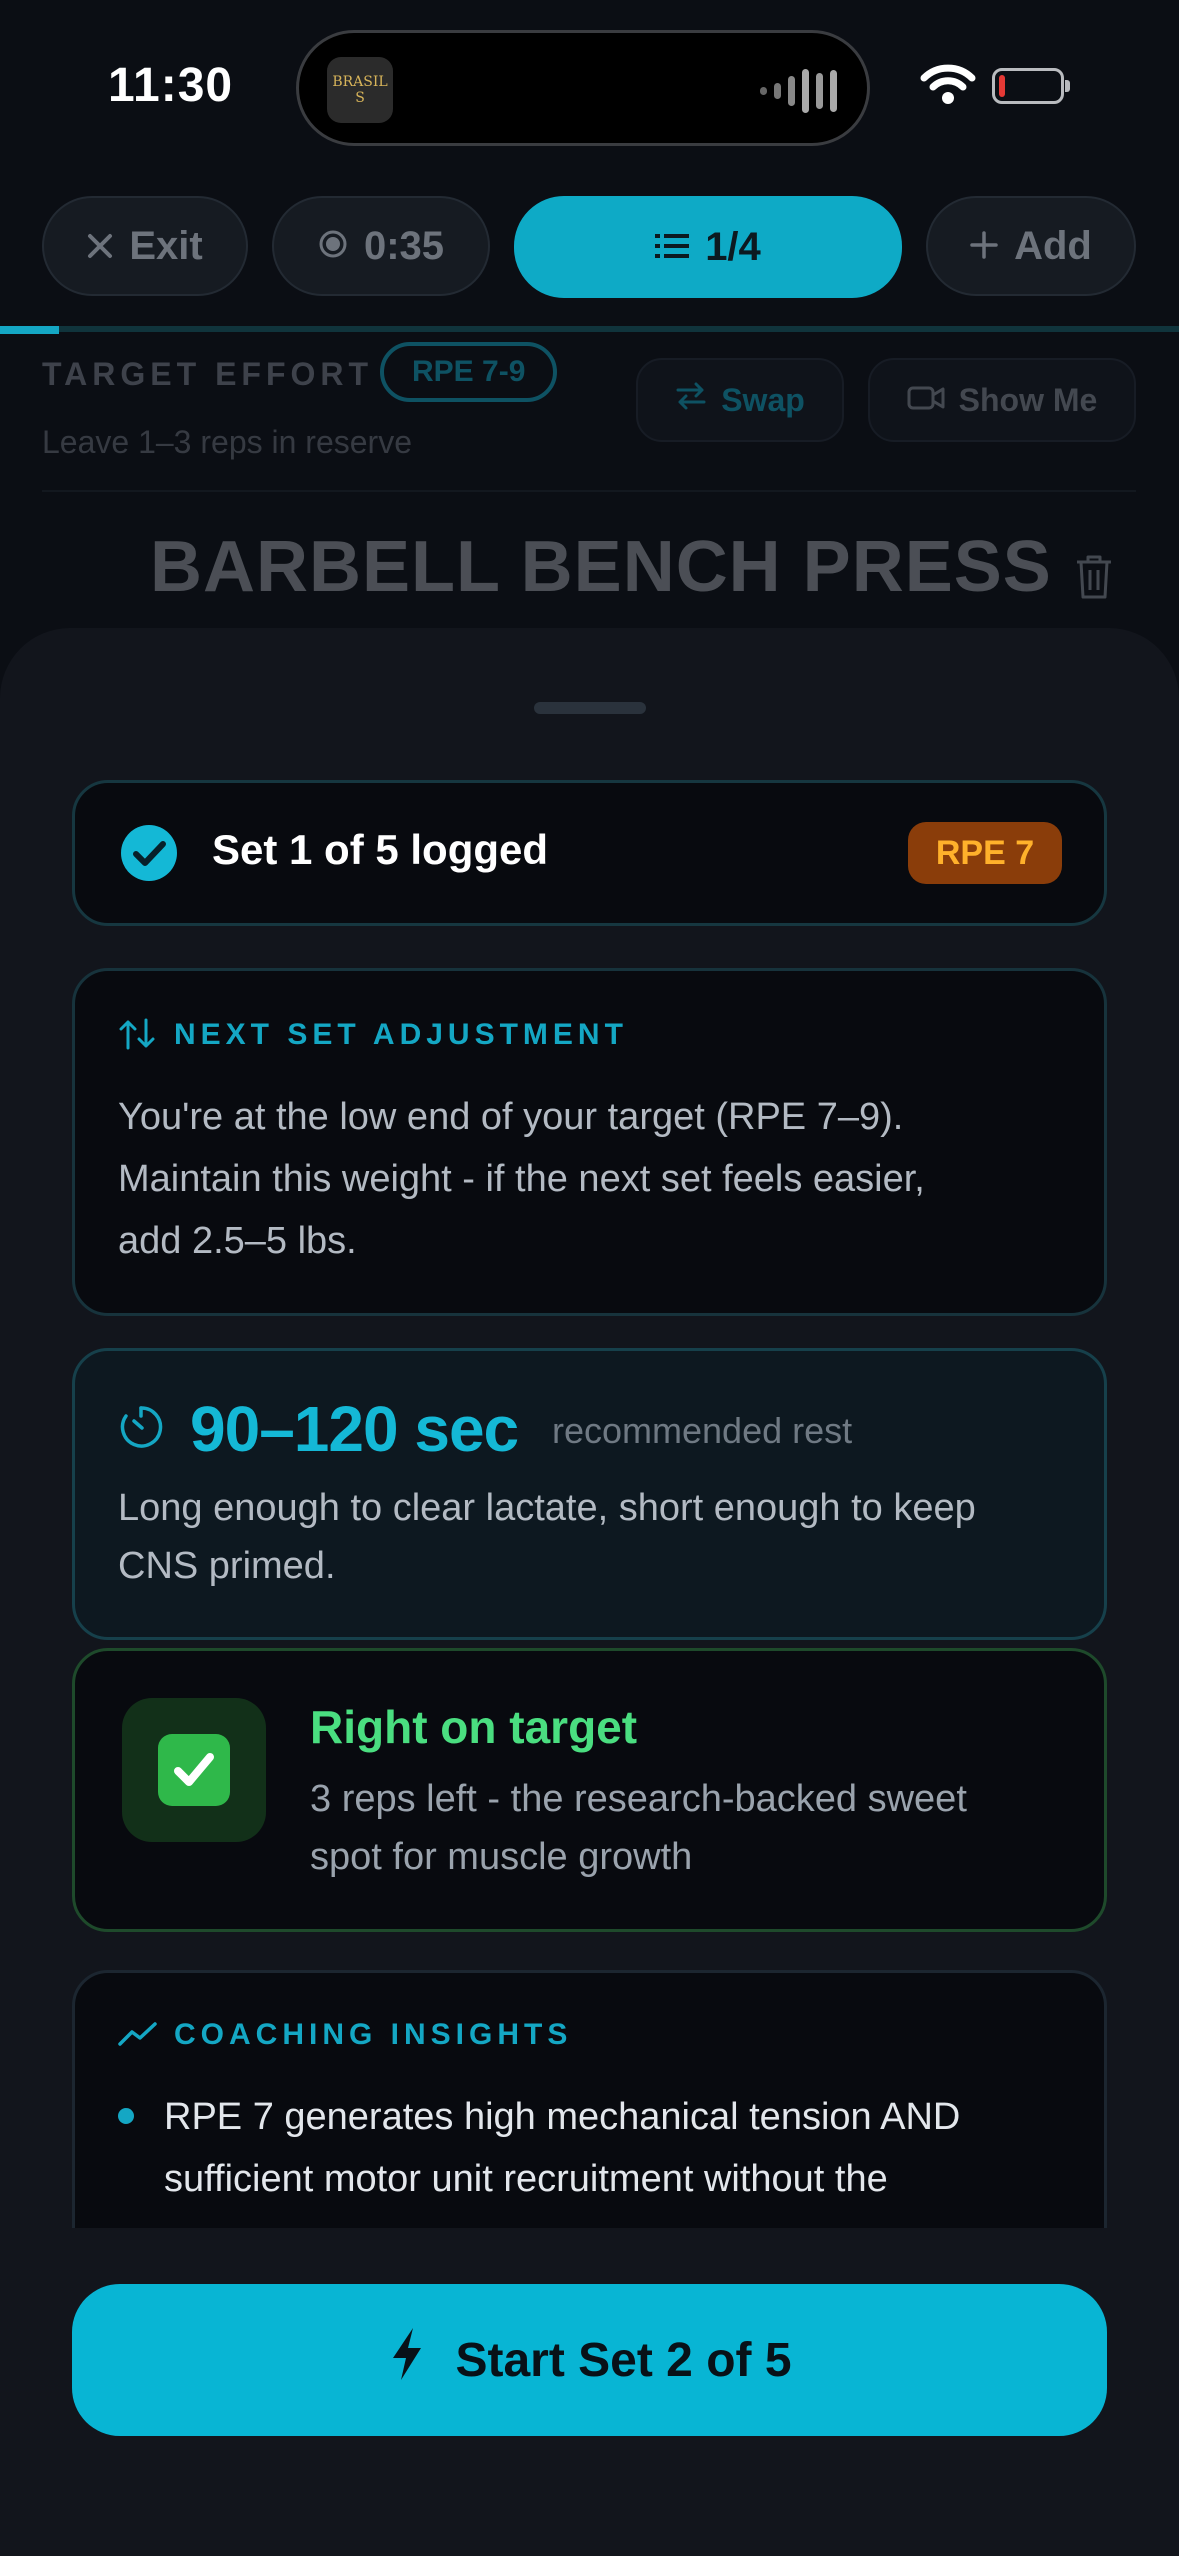 The width and height of the screenshot is (1179, 2556). Describe the element at coordinates (333, 246) in the screenshot. I see `record-icon` at that location.